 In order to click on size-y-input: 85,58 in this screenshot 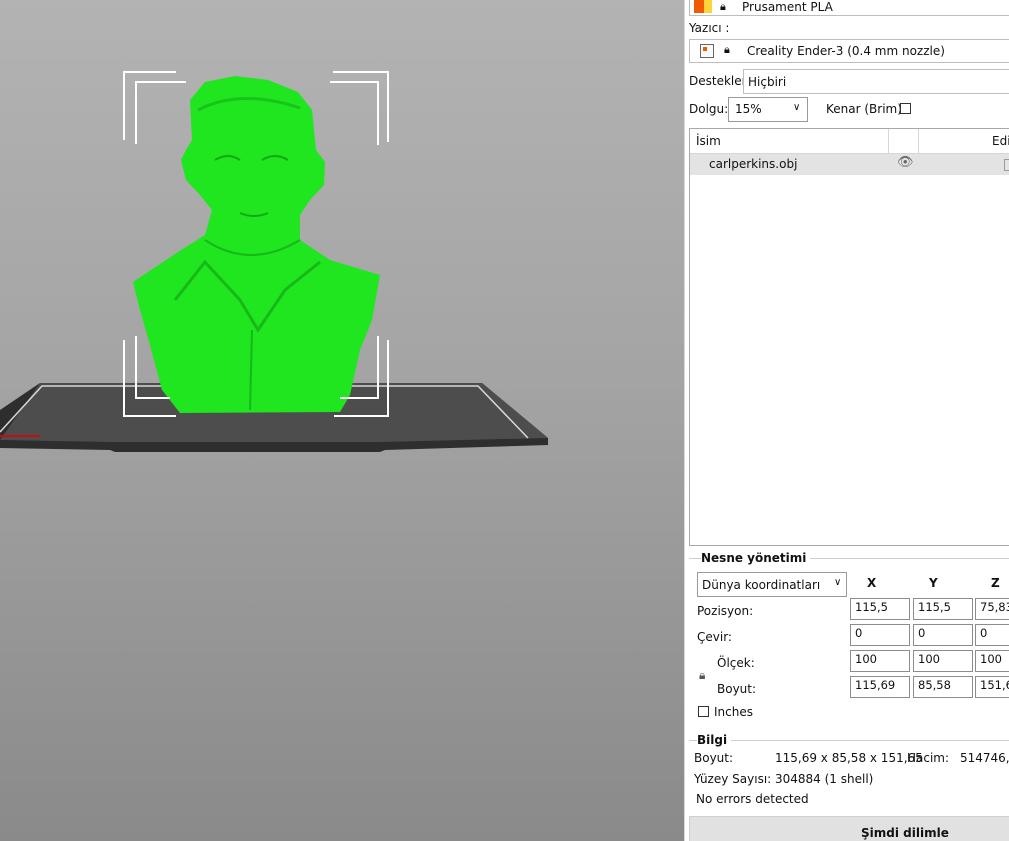, I will do `click(943, 687)`.